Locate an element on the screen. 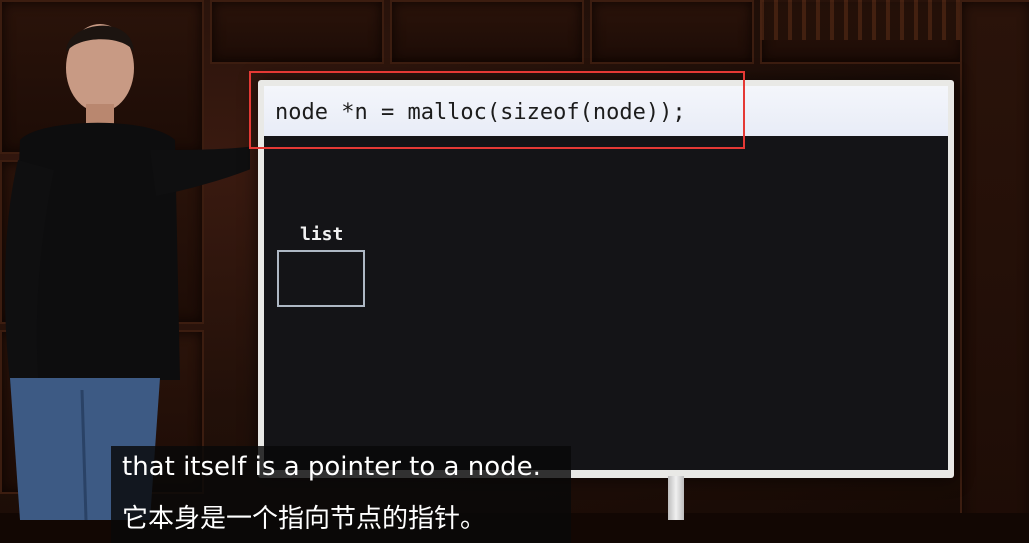 Image resolution: width=1029 pixels, height=543 pixels. code-bar: node *n = malloc(sizeof(node)); is located at coordinates (606, 111).